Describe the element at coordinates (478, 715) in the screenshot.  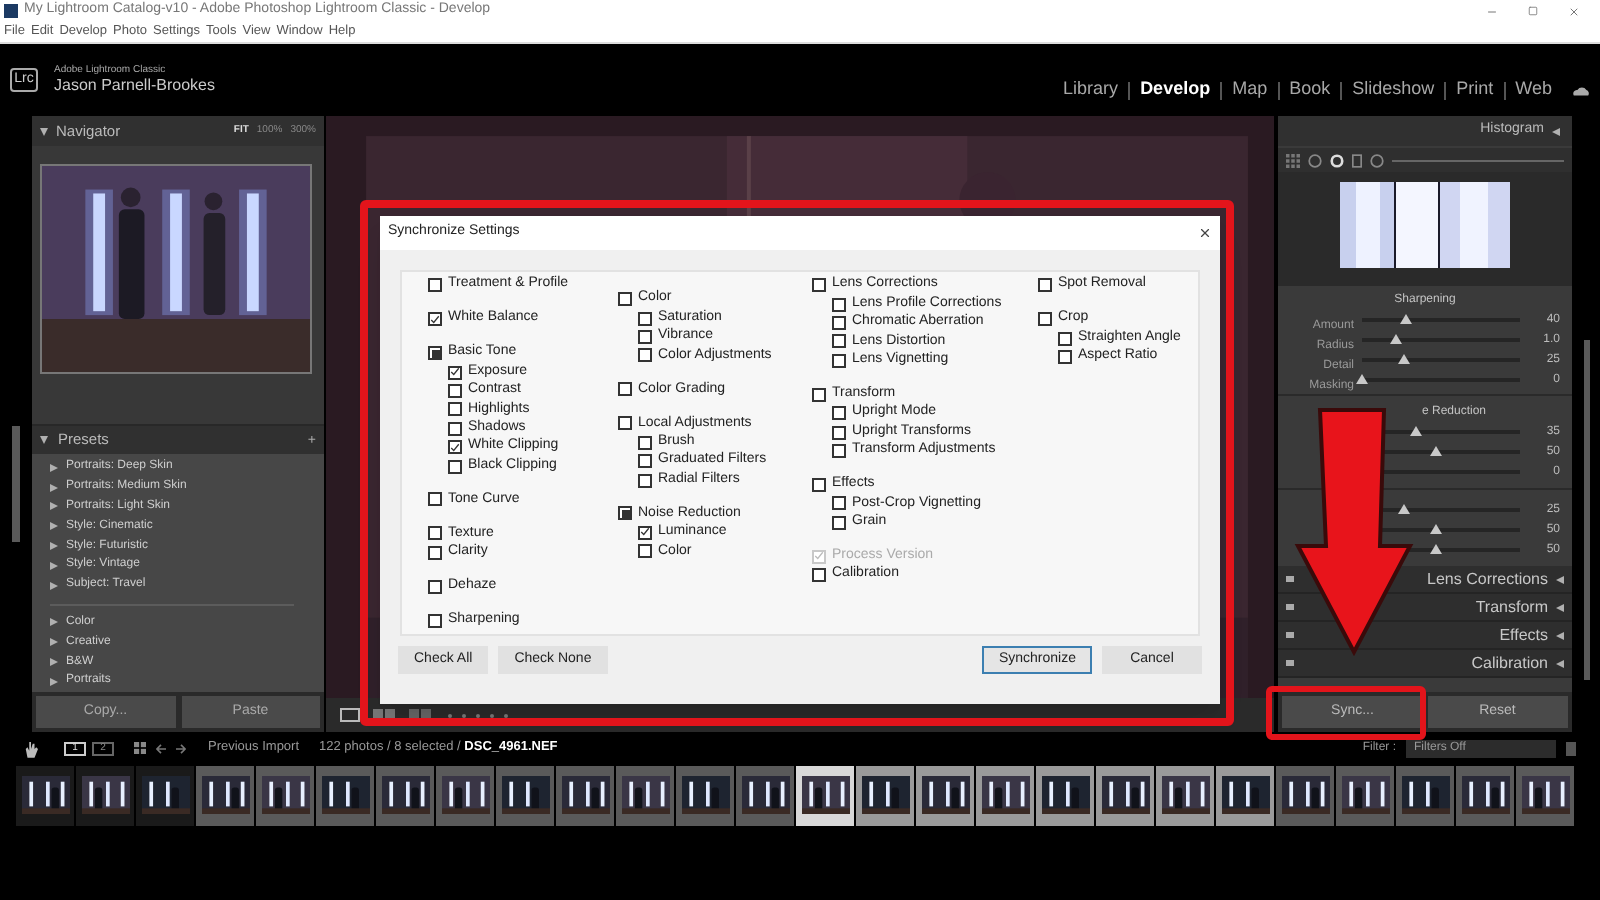
I see `rating-dots-icon` at that location.